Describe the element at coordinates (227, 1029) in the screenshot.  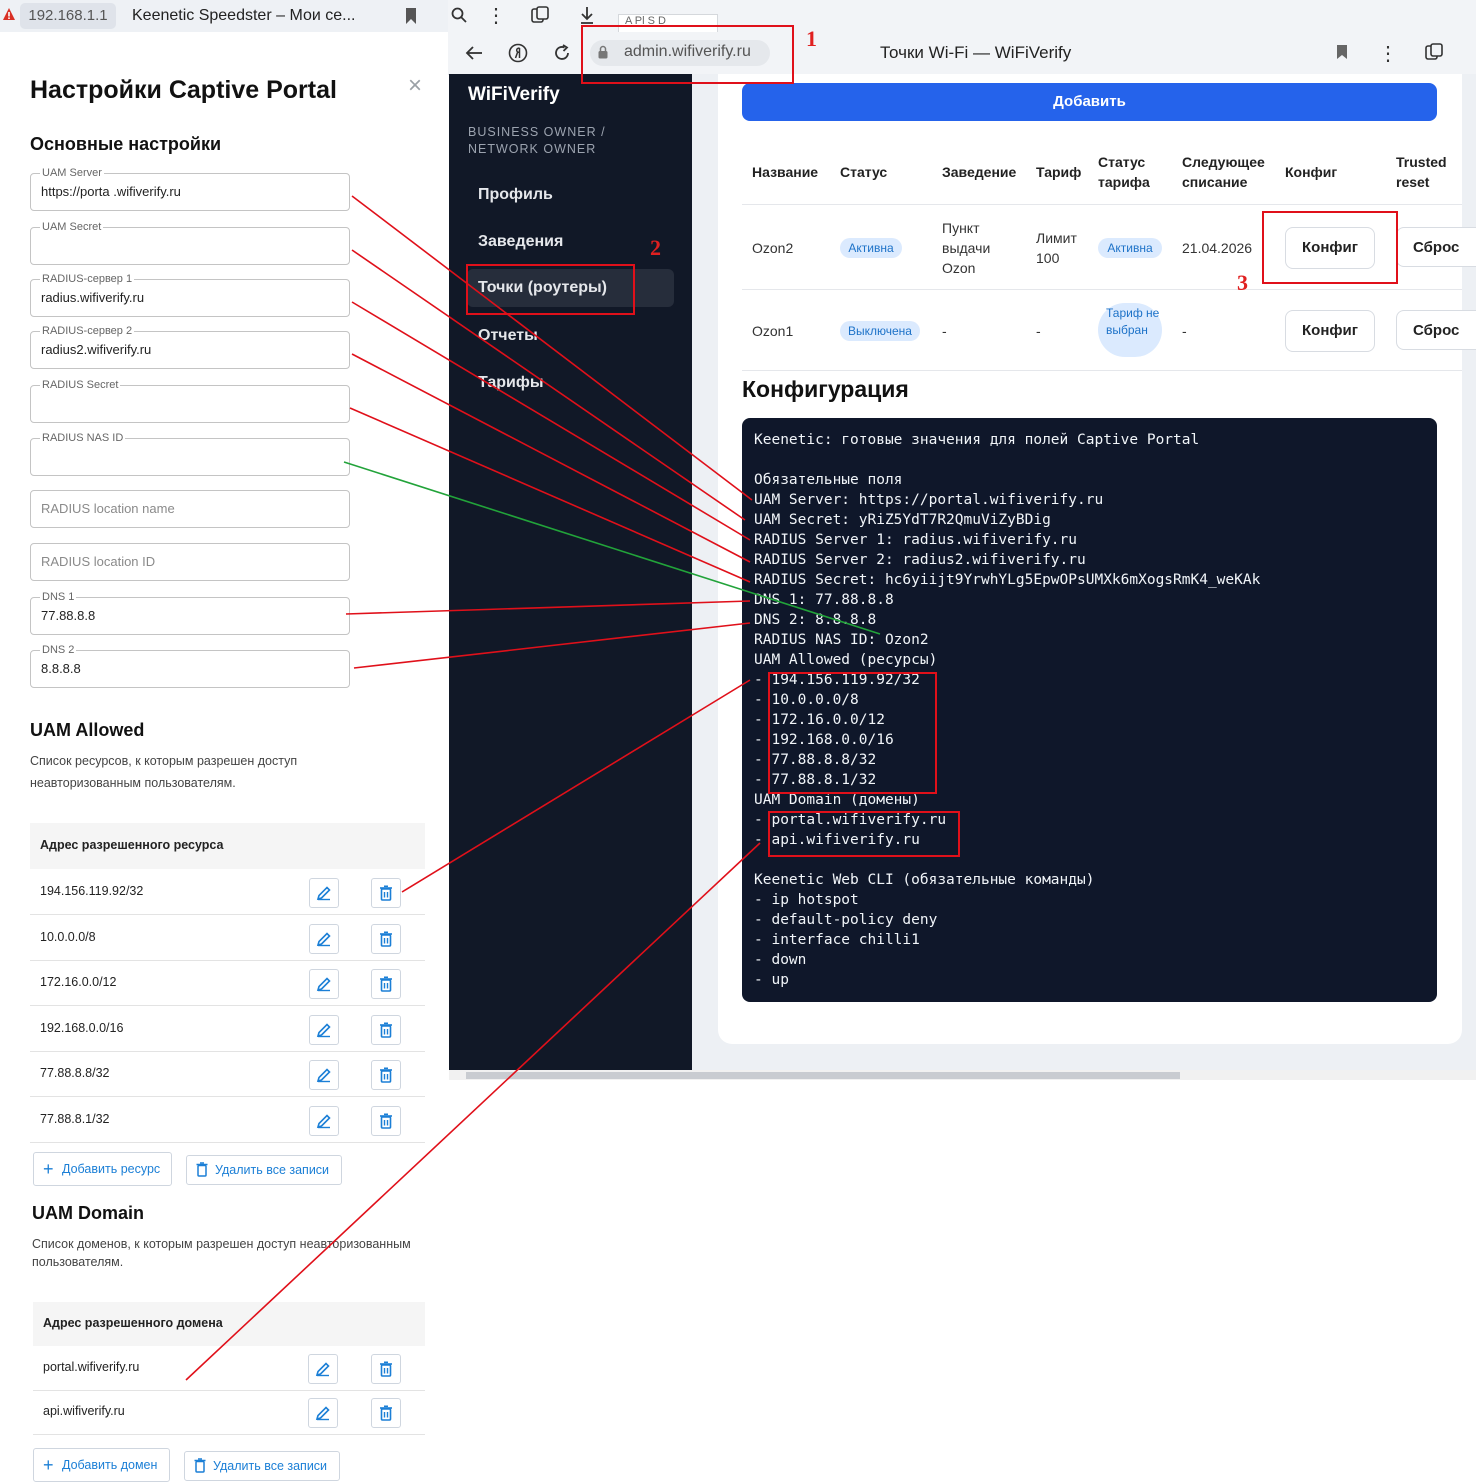
I see `table-row: 192.168.0.0/16` at that location.